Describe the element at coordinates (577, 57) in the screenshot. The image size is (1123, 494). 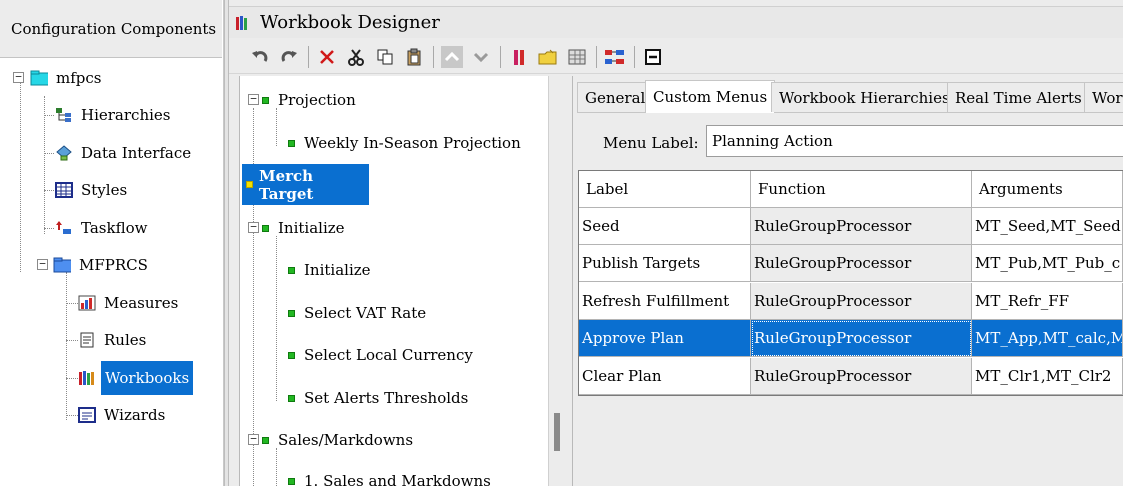
I see `grid-icon` at that location.